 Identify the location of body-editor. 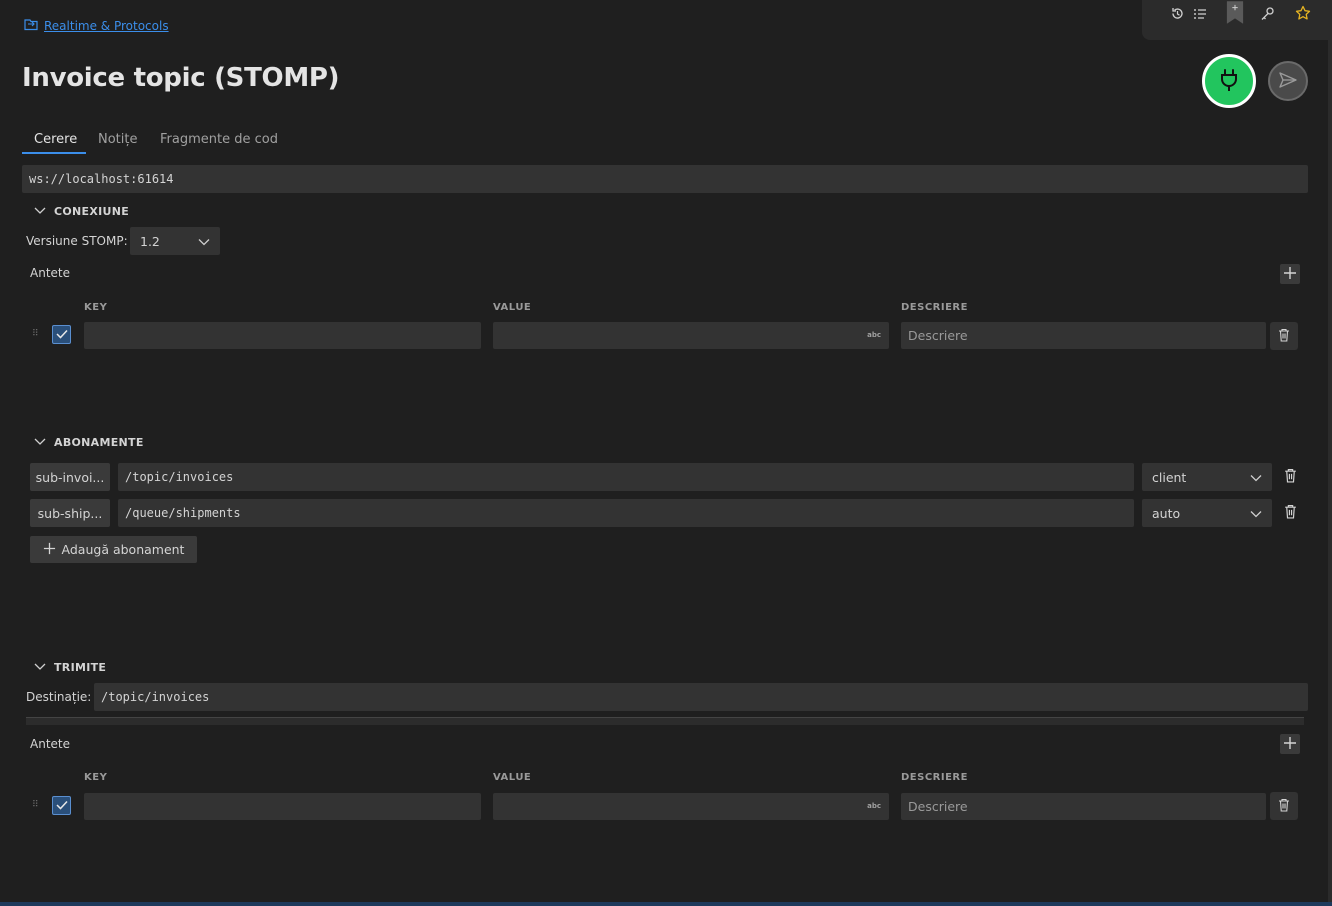
(665, 721).